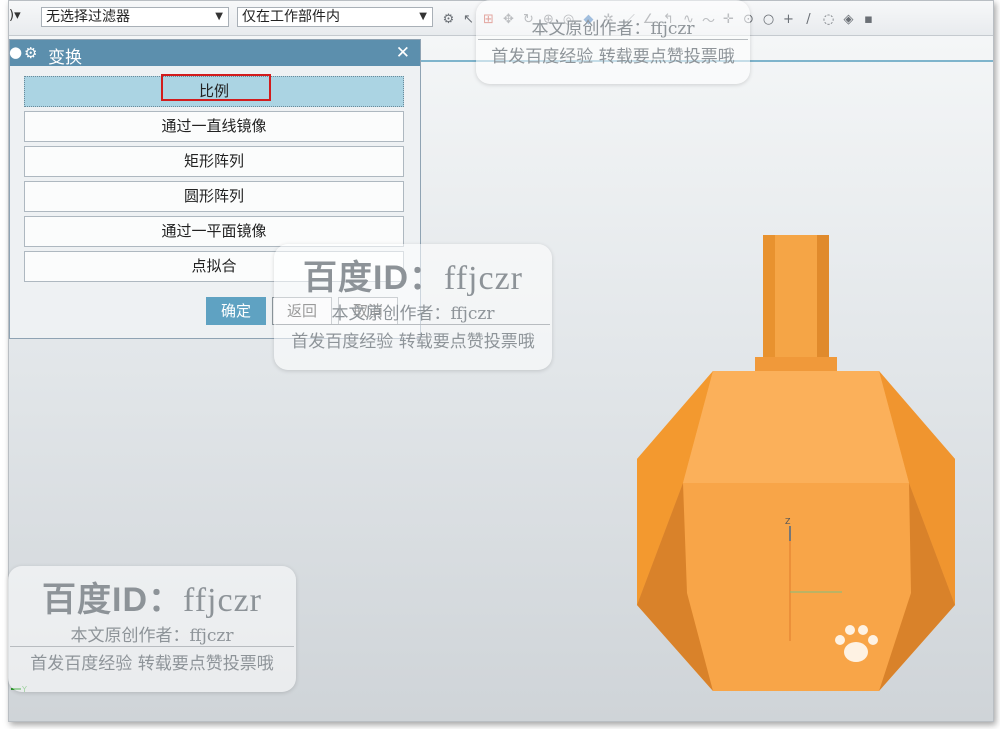 The width and height of the screenshot is (1000, 729). I want to click on z-axis-label: Z, so click(788, 521).